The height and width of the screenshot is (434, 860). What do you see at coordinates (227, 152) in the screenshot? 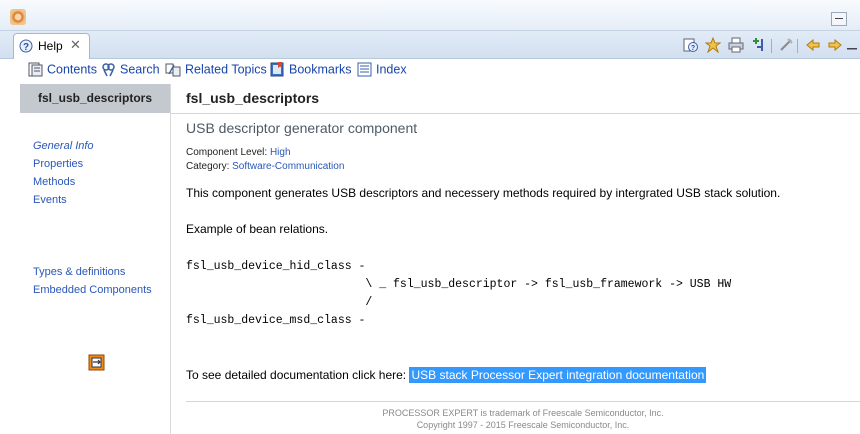
I see `component-level-label: Component Level:` at bounding box center [227, 152].